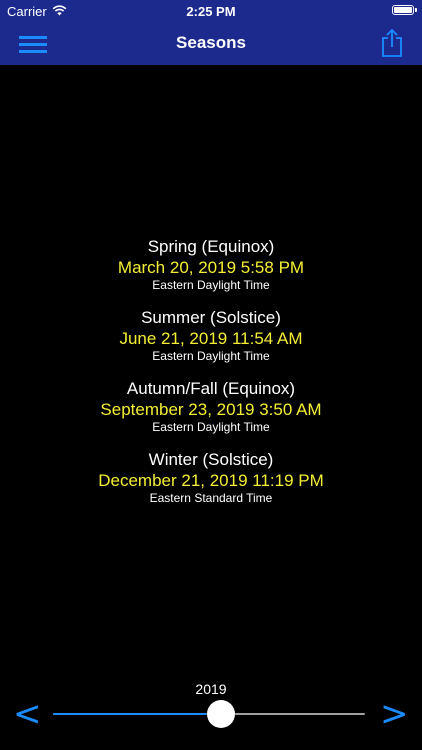 This screenshot has width=422, height=750. What do you see at coordinates (211, 498) in the screenshot?
I see `season-timezone: Eastern Standard Time` at bounding box center [211, 498].